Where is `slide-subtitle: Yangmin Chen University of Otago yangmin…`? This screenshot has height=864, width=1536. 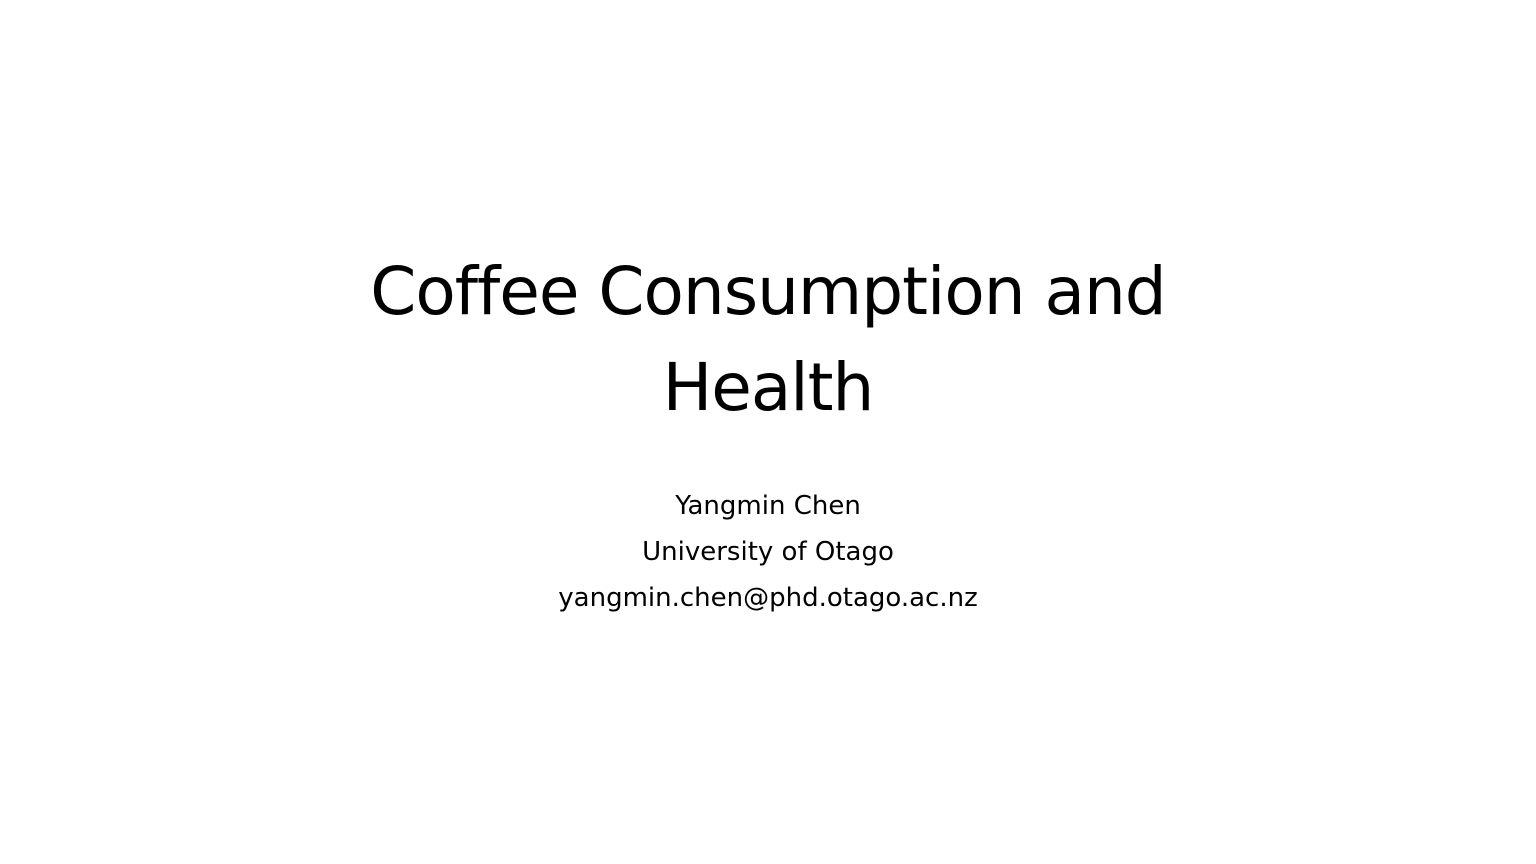 slide-subtitle: Yangmin Chen University of Otago yangmin… is located at coordinates (768, 552).